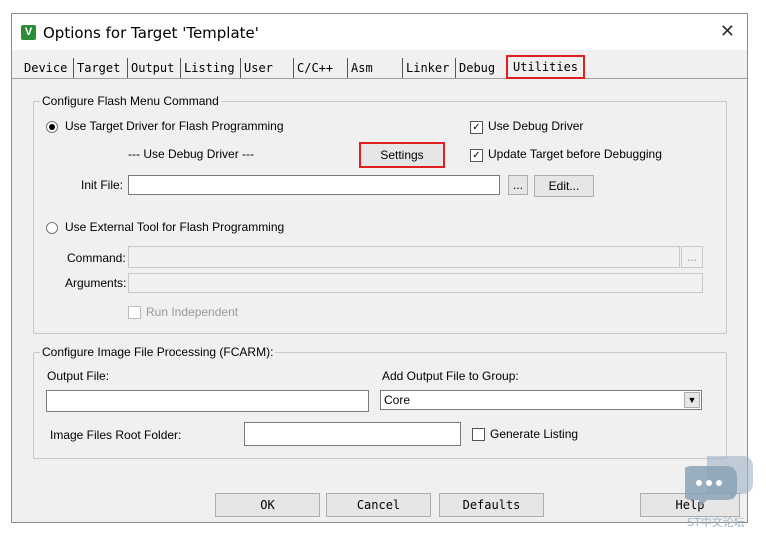 Image resolution: width=766 pixels, height=534 pixels. What do you see at coordinates (536, 126) in the screenshot?
I see `use-debug-driver-label: Use Debug Driver` at bounding box center [536, 126].